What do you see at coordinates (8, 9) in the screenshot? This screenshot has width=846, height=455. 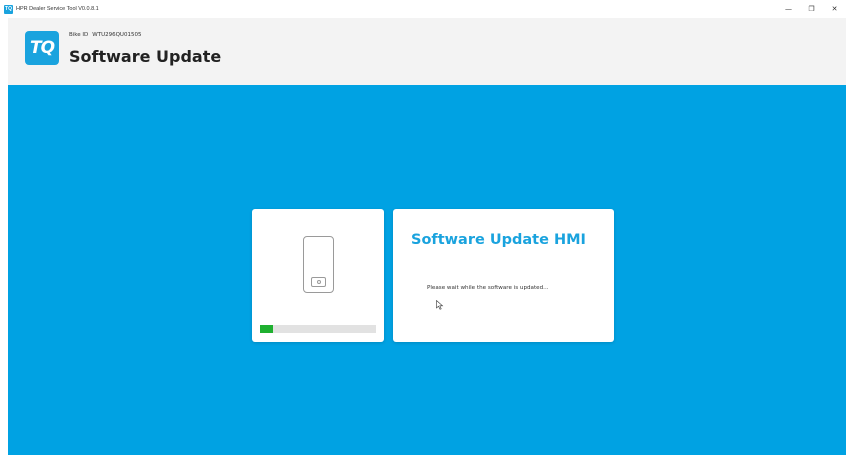 I see `app-icon: TQ` at bounding box center [8, 9].